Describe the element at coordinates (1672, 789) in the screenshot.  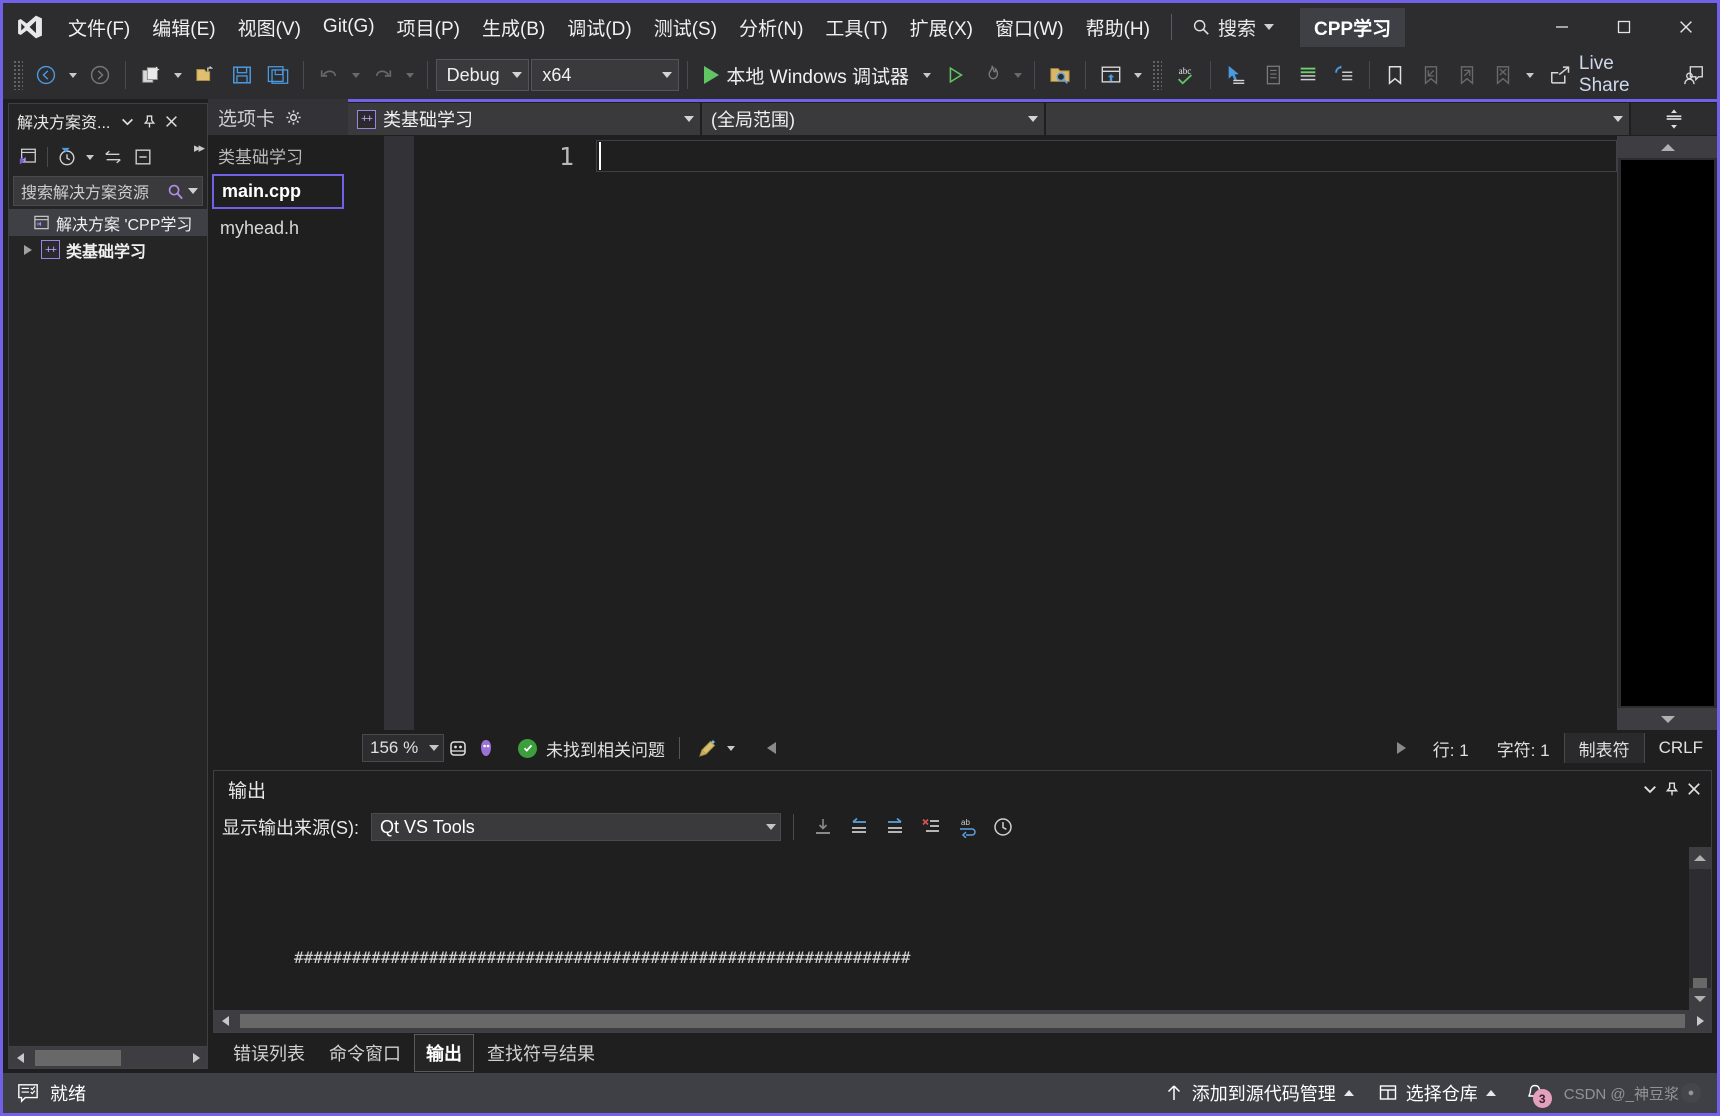
I see `output-panel-pin-button` at that location.